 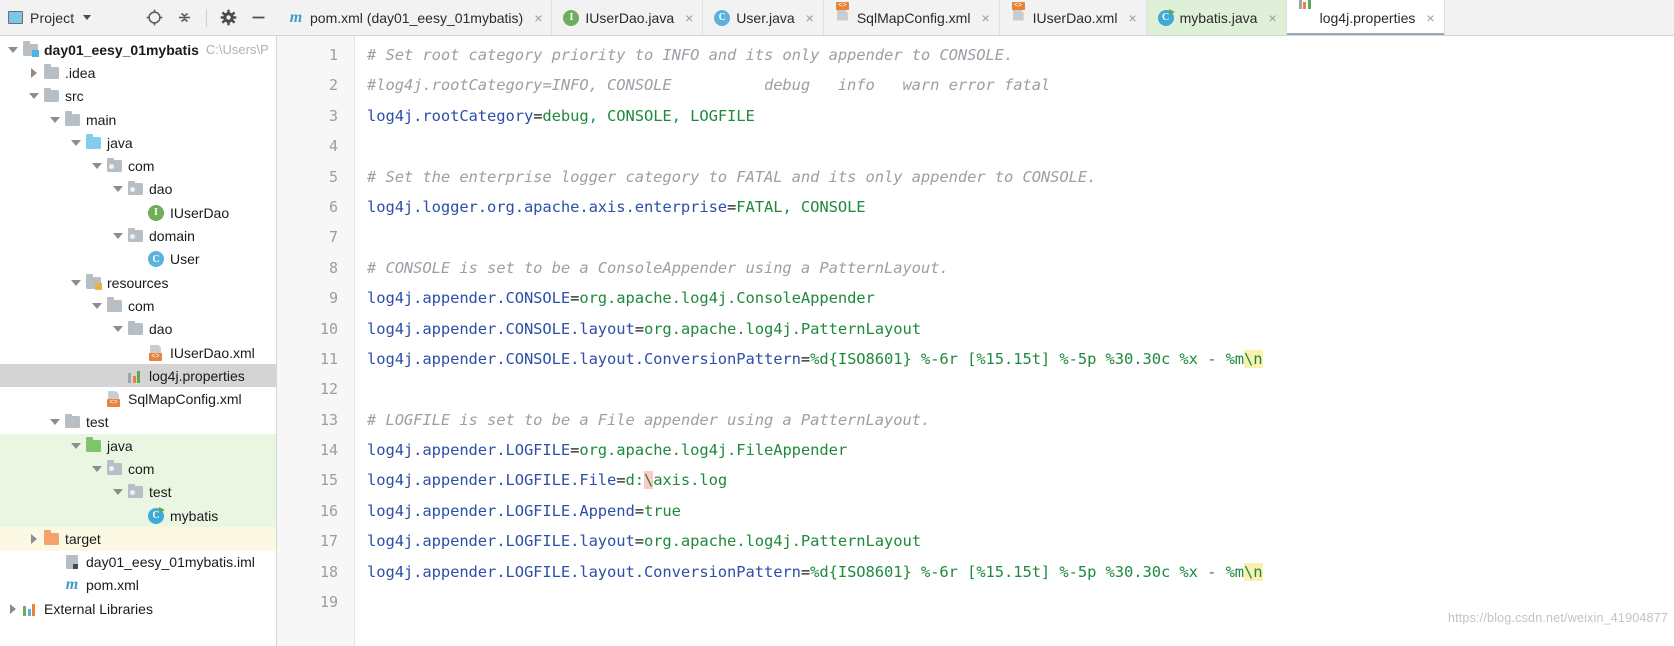 I want to click on tree-node-domain: domain, so click(x=138, y=235).